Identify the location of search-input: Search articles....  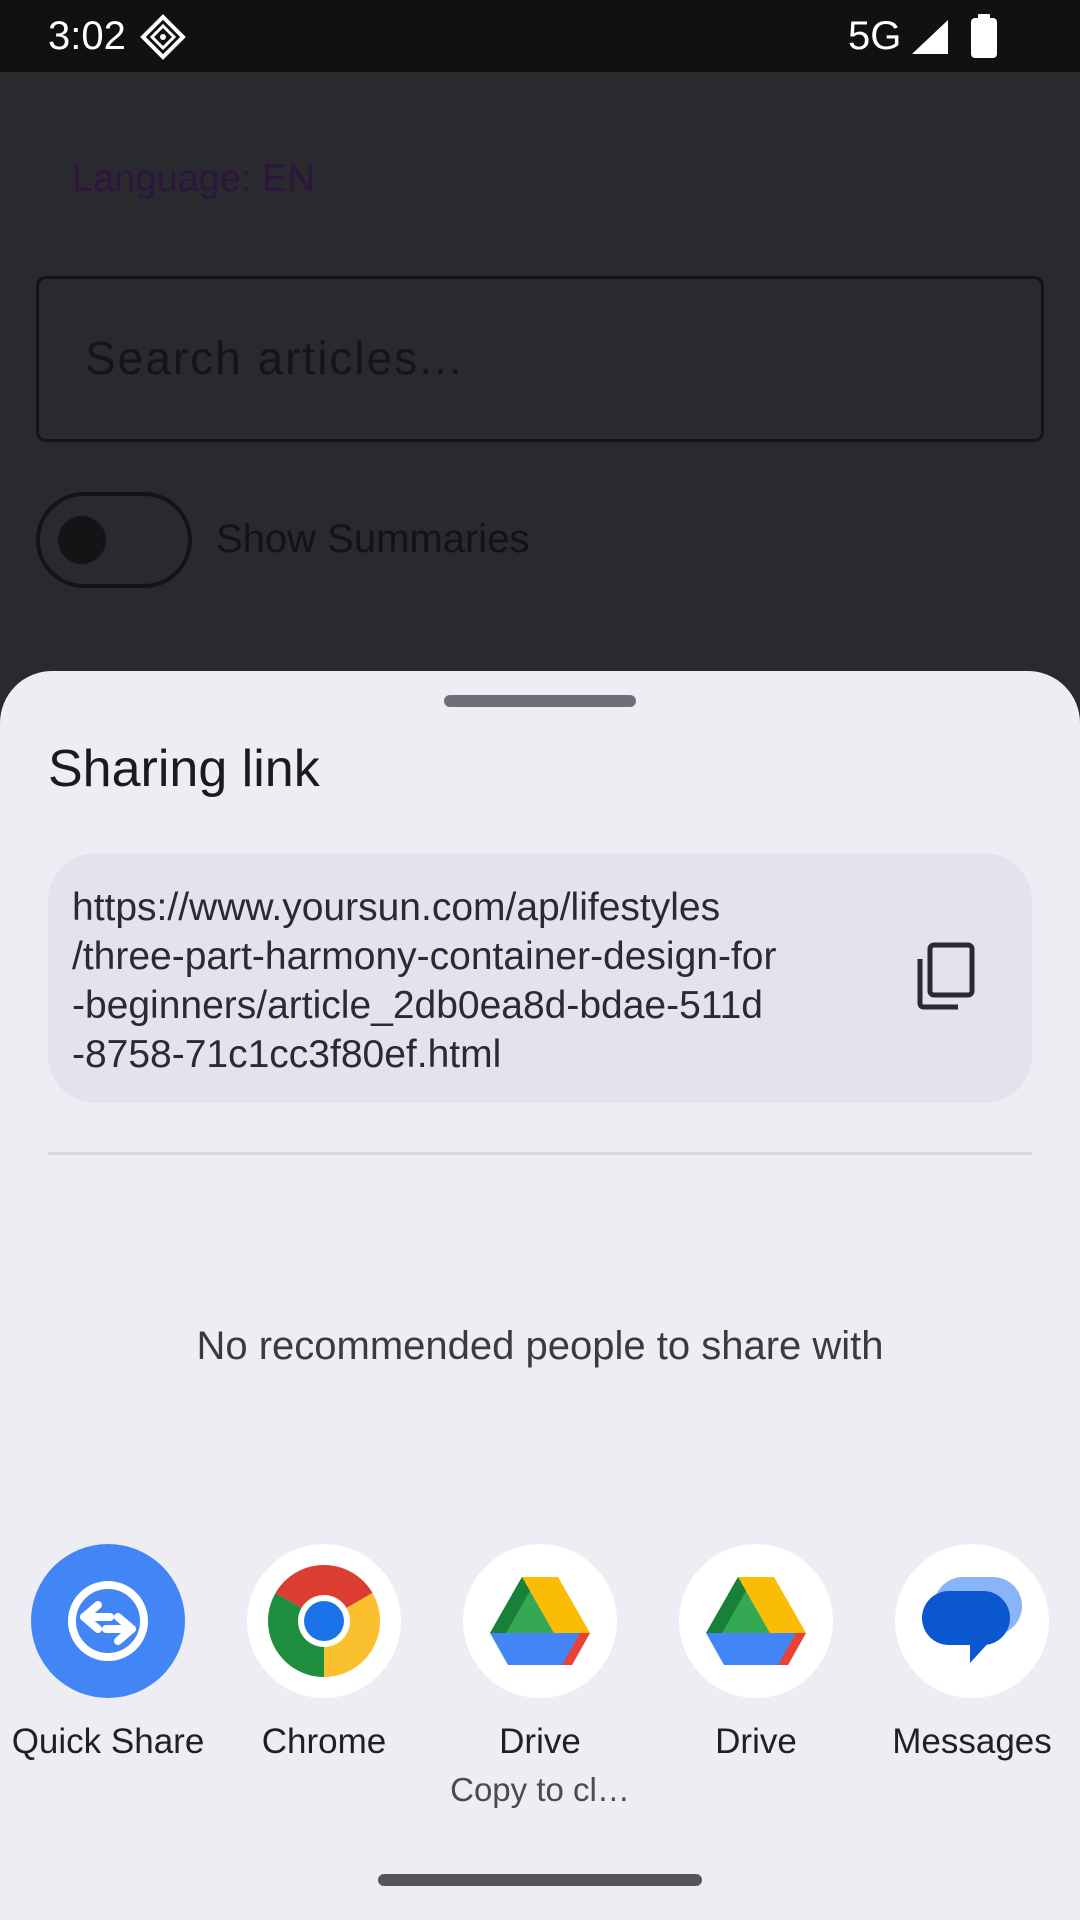
(540, 359).